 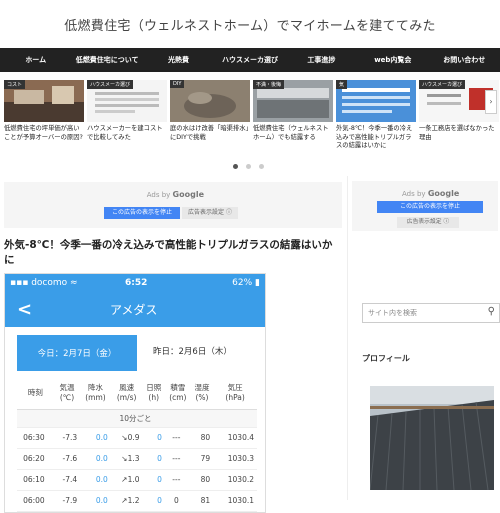 I want to click on cell-time: 06:10, so click(x=35, y=480).